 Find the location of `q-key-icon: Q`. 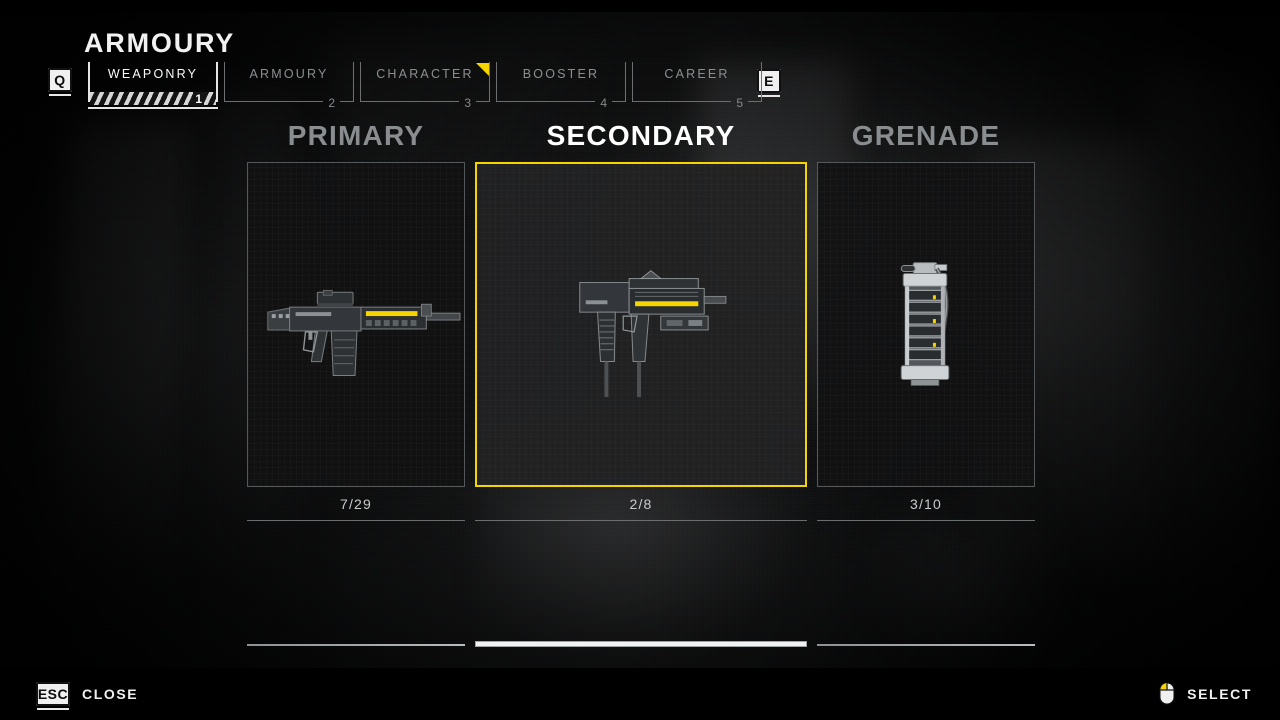

q-key-icon: Q is located at coordinates (60, 82).